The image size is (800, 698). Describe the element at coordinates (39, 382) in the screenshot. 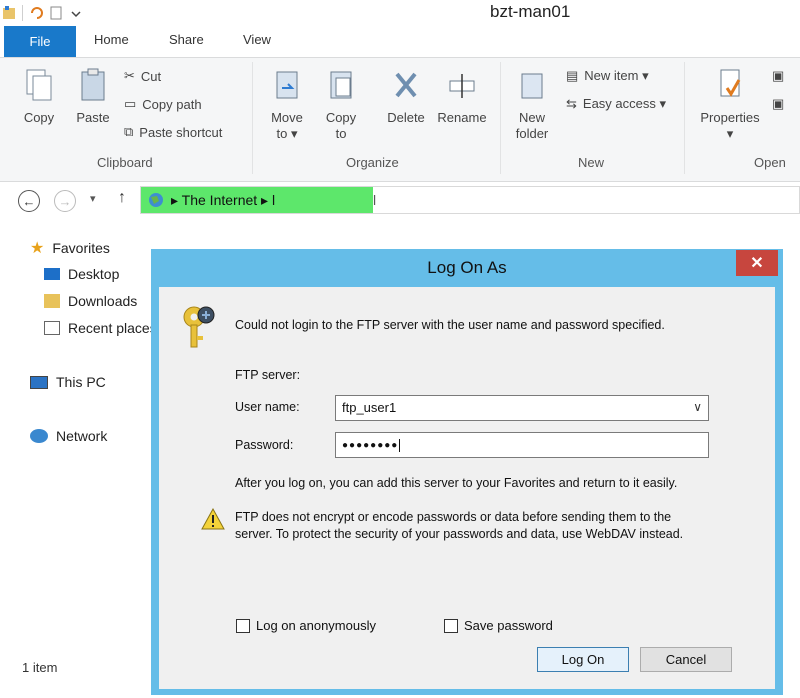

I see `computer-icon` at that location.